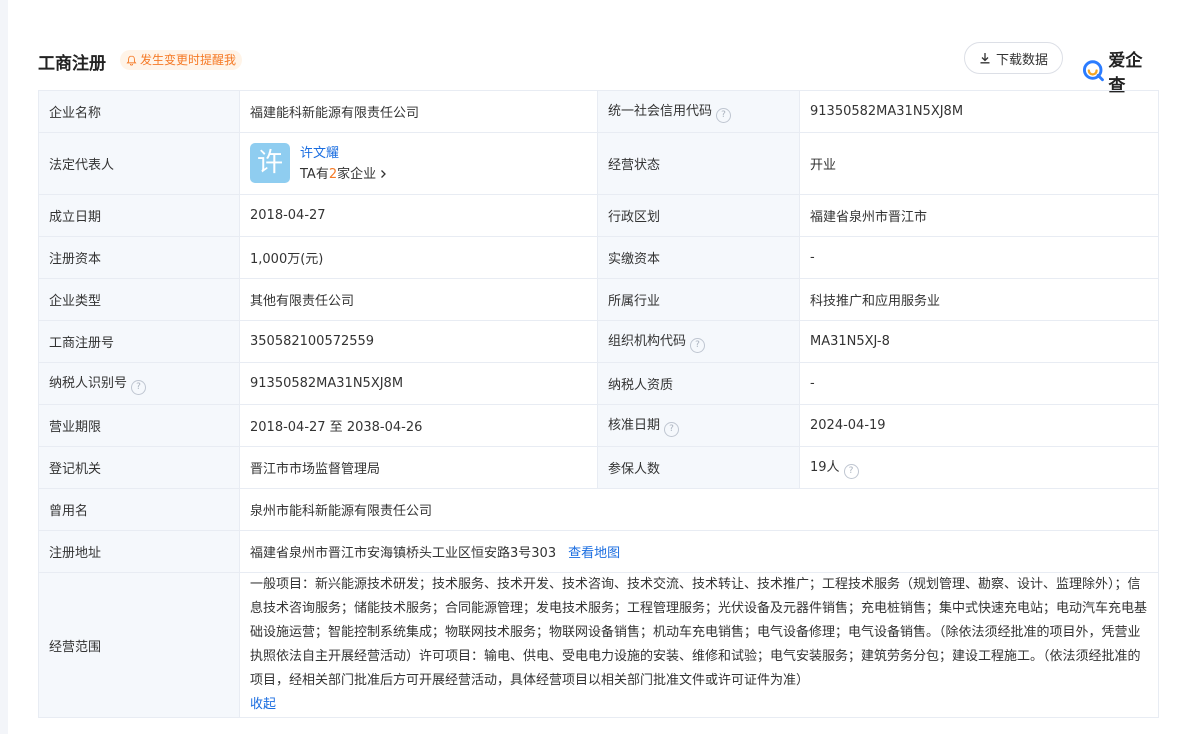 This screenshot has height=734, width=1190. I want to click on table-row: 登记机关 晋江市市场监督管理局 参保人数 19人?, so click(598, 467).